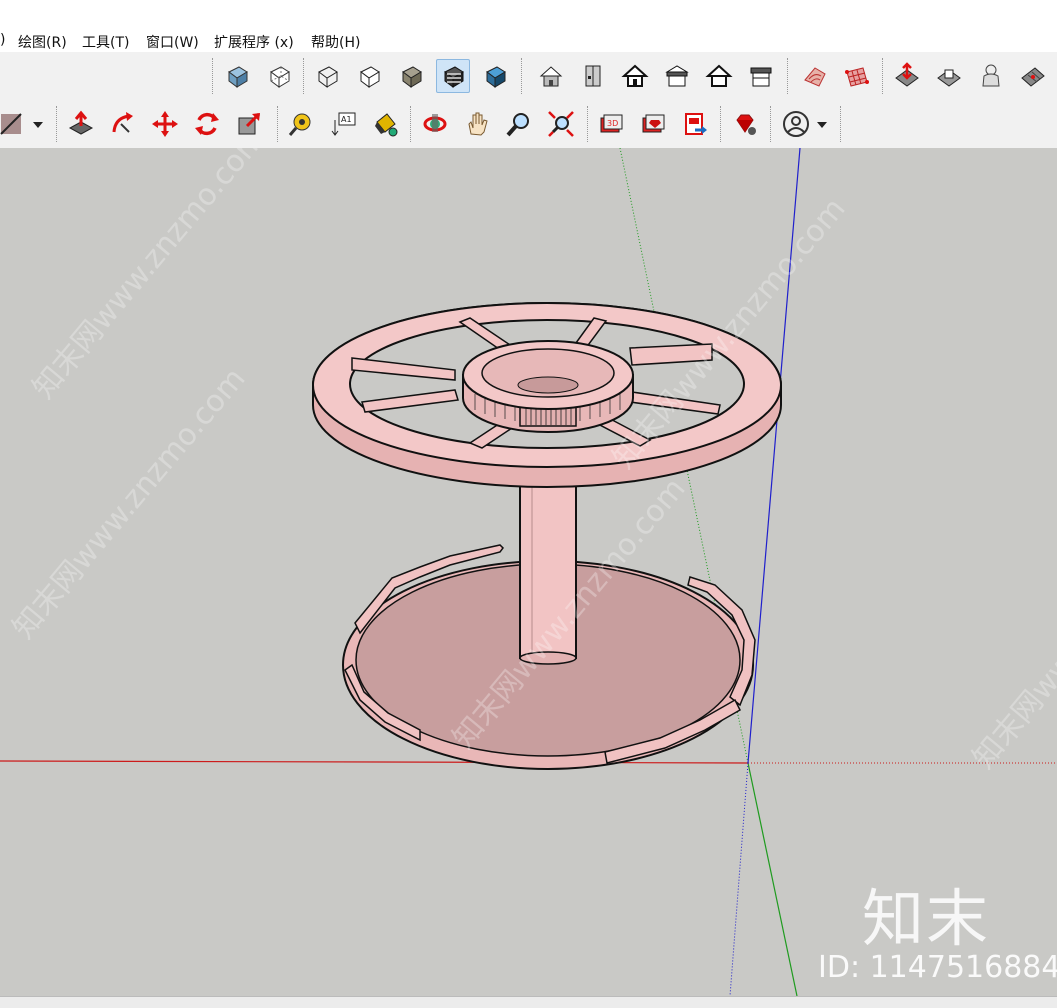 The width and height of the screenshot is (1057, 1008). Describe the element at coordinates (937, 967) in the screenshot. I see `watermark-id: ID: 1147516884` at that location.